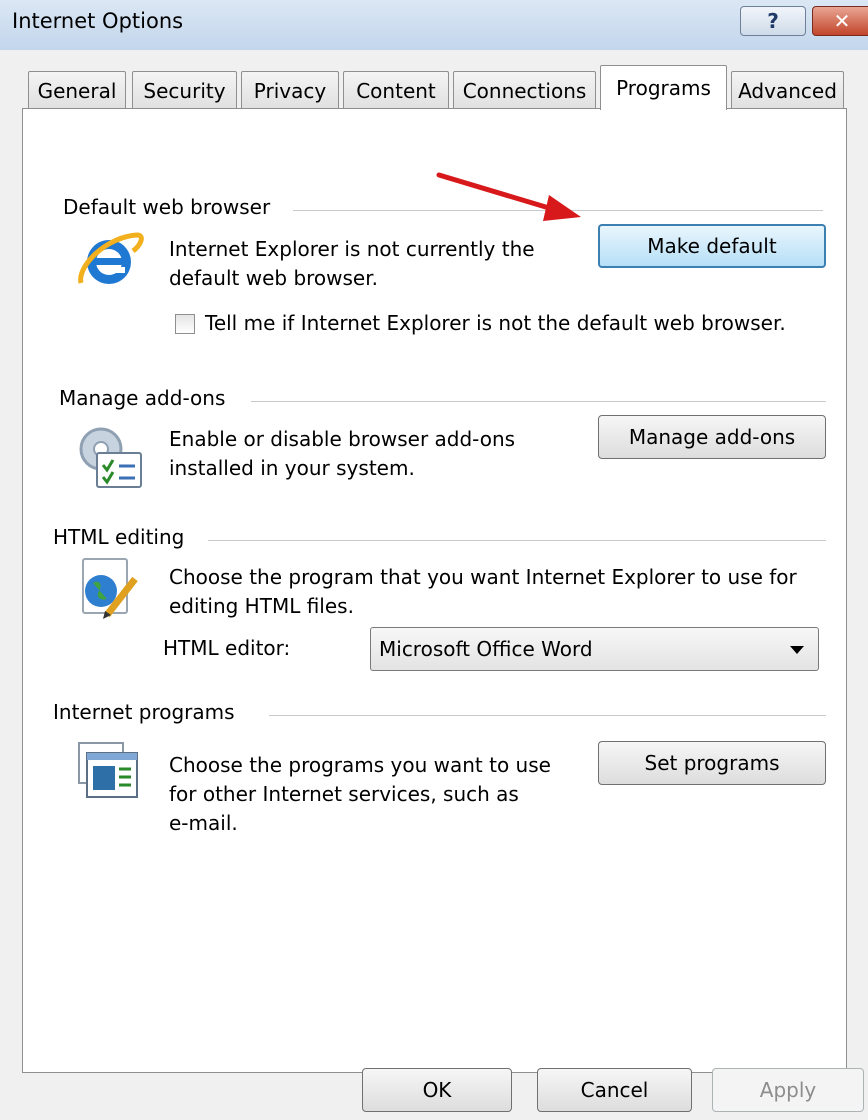 This screenshot has width=868, height=1120. Describe the element at coordinates (261, 606) in the screenshot. I see `description-line: editing HTML files.` at that location.